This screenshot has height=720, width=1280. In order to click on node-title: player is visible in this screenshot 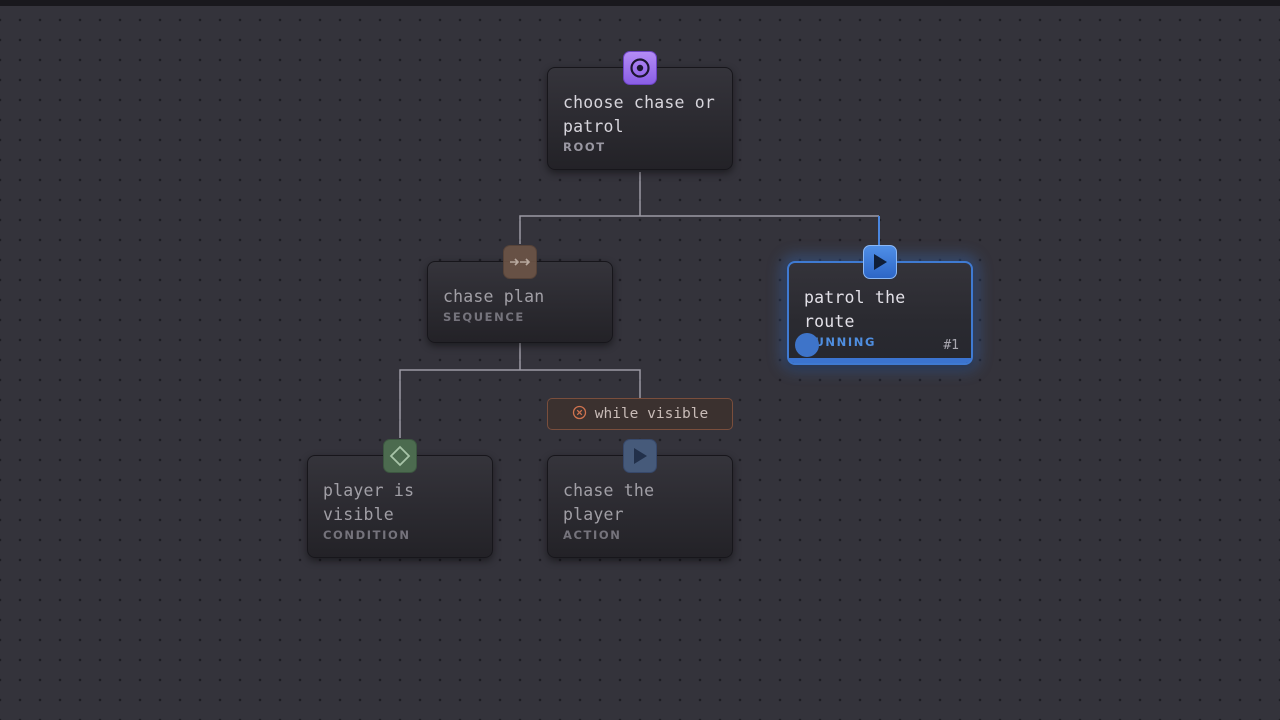, I will do `click(369, 502)`.